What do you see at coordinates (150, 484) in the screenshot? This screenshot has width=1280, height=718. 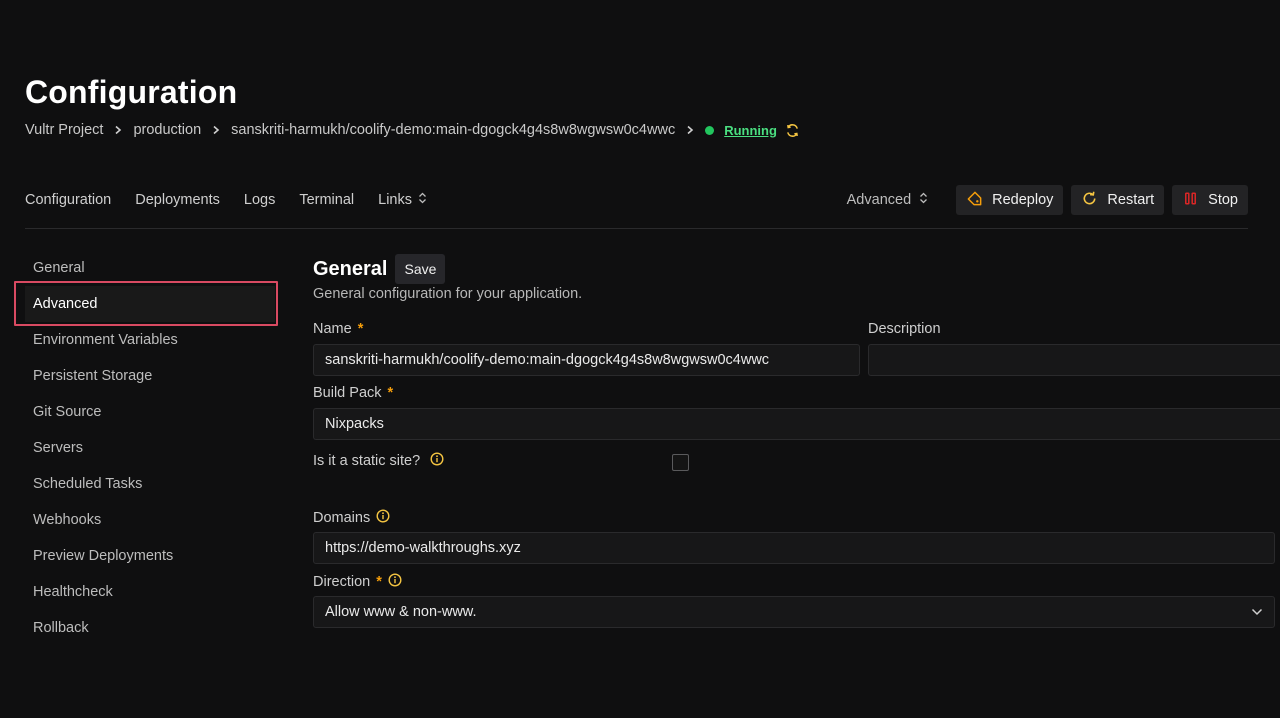 I see `sidebar-item-scheduled-tasks: Scheduled Tasks` at bounding box center [150, 484].